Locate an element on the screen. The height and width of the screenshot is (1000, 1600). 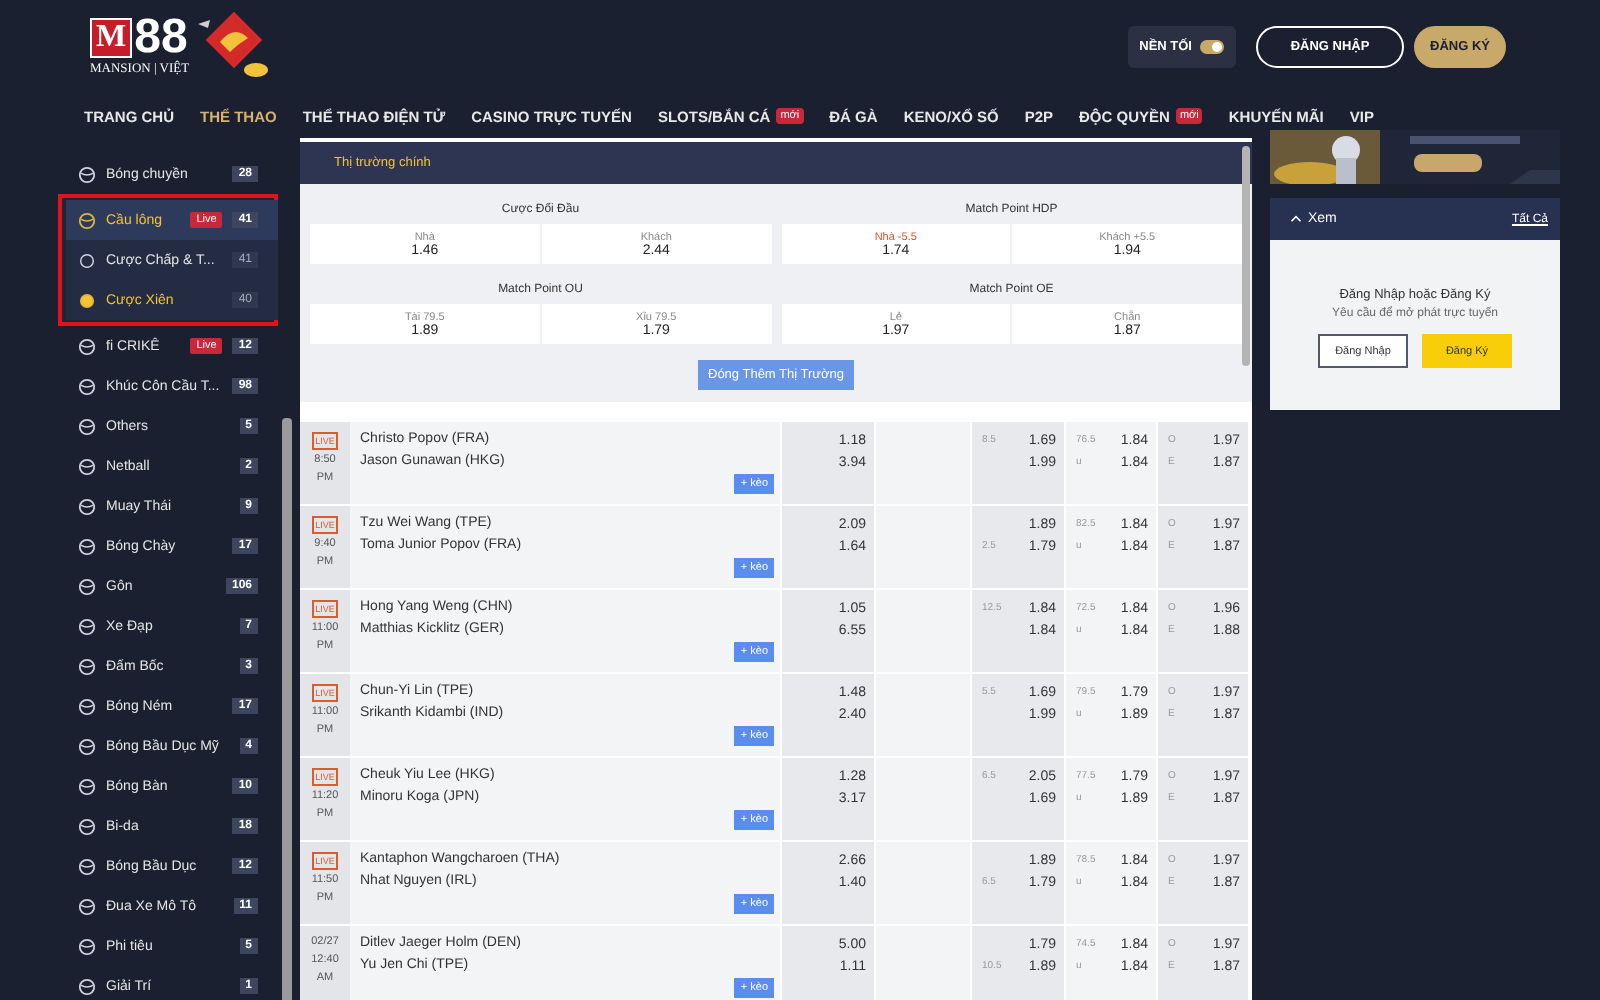
chevron-icon is located at coordinates (1296, 219).